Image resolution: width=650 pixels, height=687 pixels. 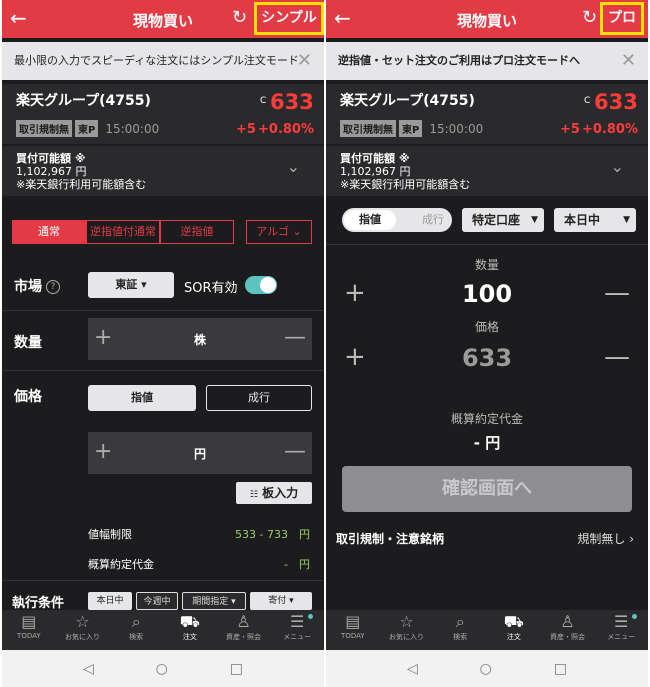 What do you see at coordinates (487, 443) in the screenshot?
I see `estimated-amount-value: - 円` at bounding box center [487, 443].